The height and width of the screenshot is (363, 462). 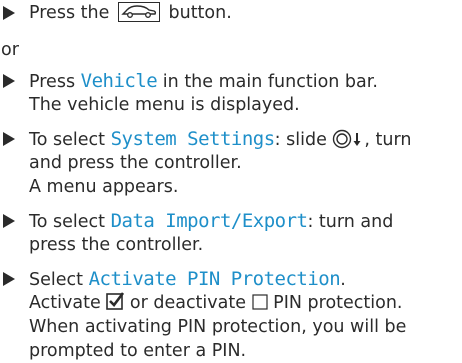 I want to click on step-text: Press, so click(x=52, y=82).